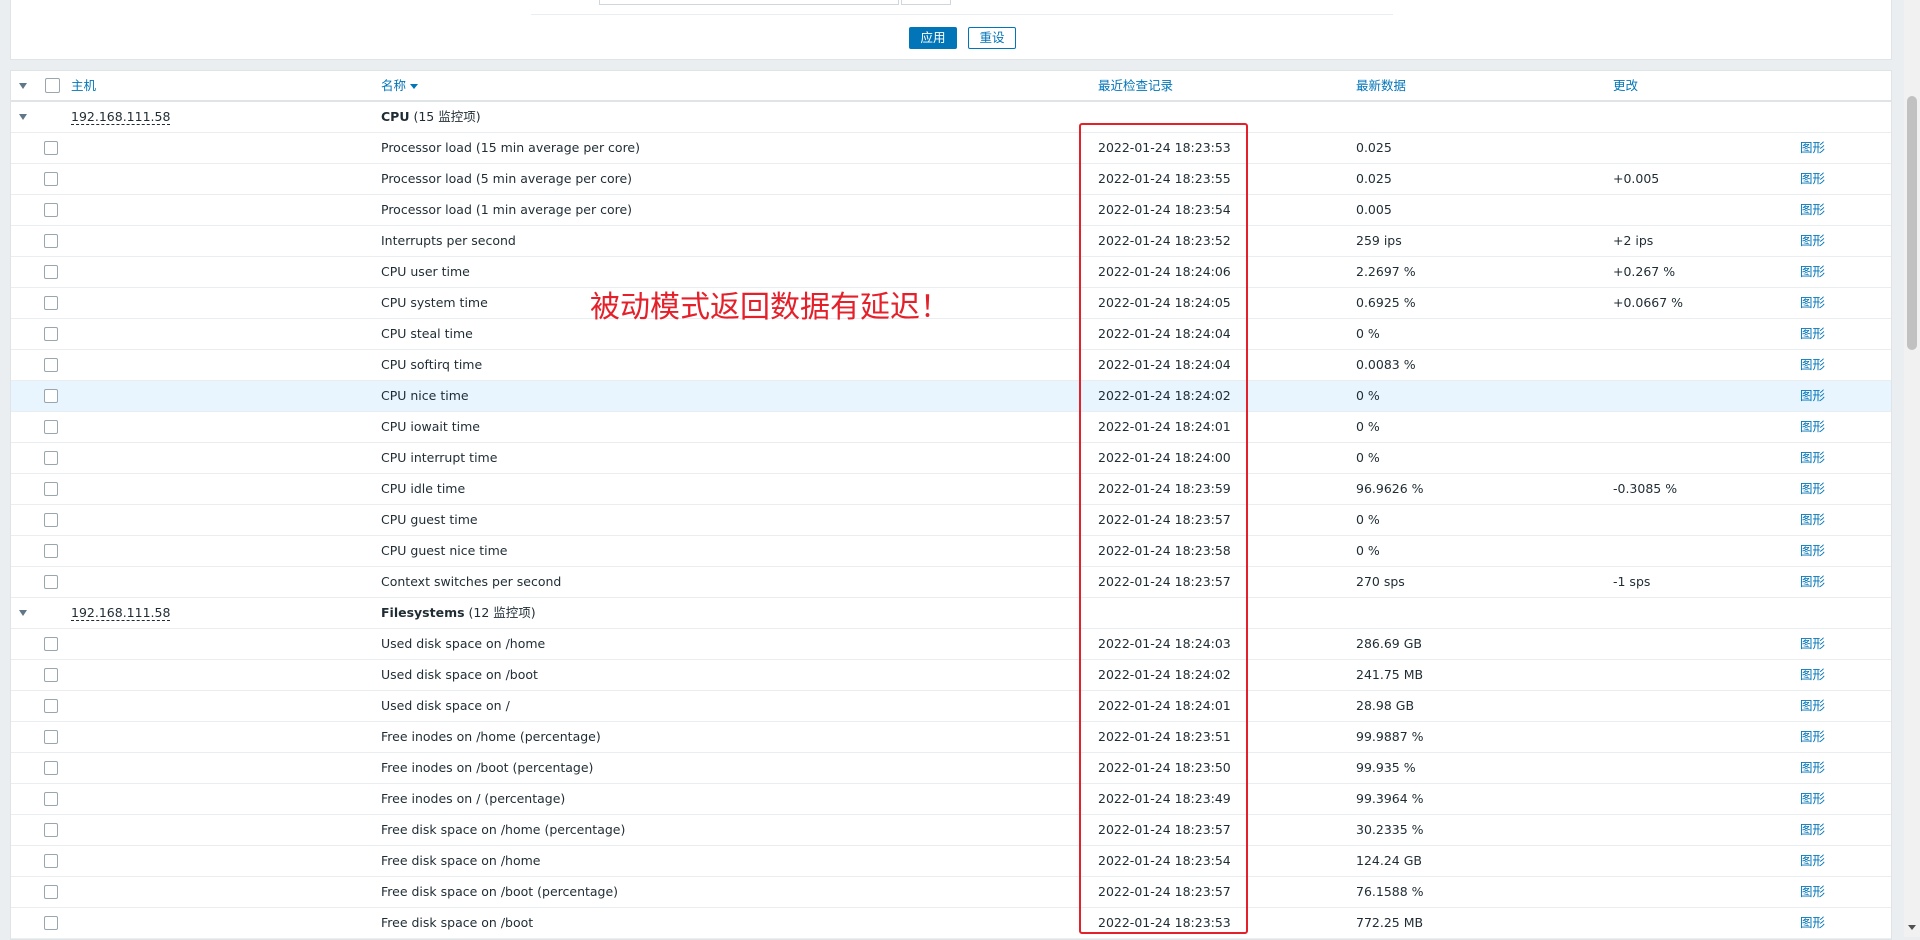 The height and width of the screenshot is (940, 1920). What do you see at coordinates (83, 86) in the screenshot?
I see `column-header-host: 主机` at bounding box center [83, 86].